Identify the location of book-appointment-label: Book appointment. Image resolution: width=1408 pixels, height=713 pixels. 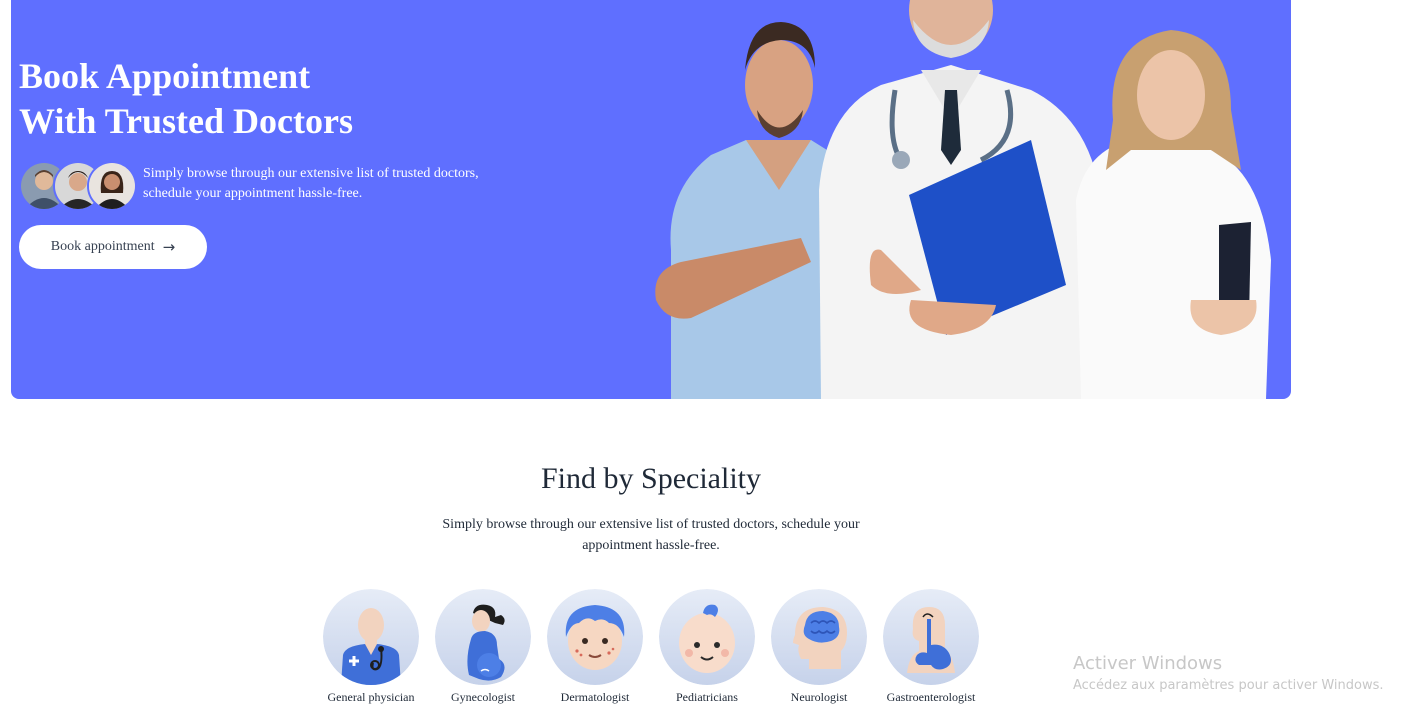
(102, 246).